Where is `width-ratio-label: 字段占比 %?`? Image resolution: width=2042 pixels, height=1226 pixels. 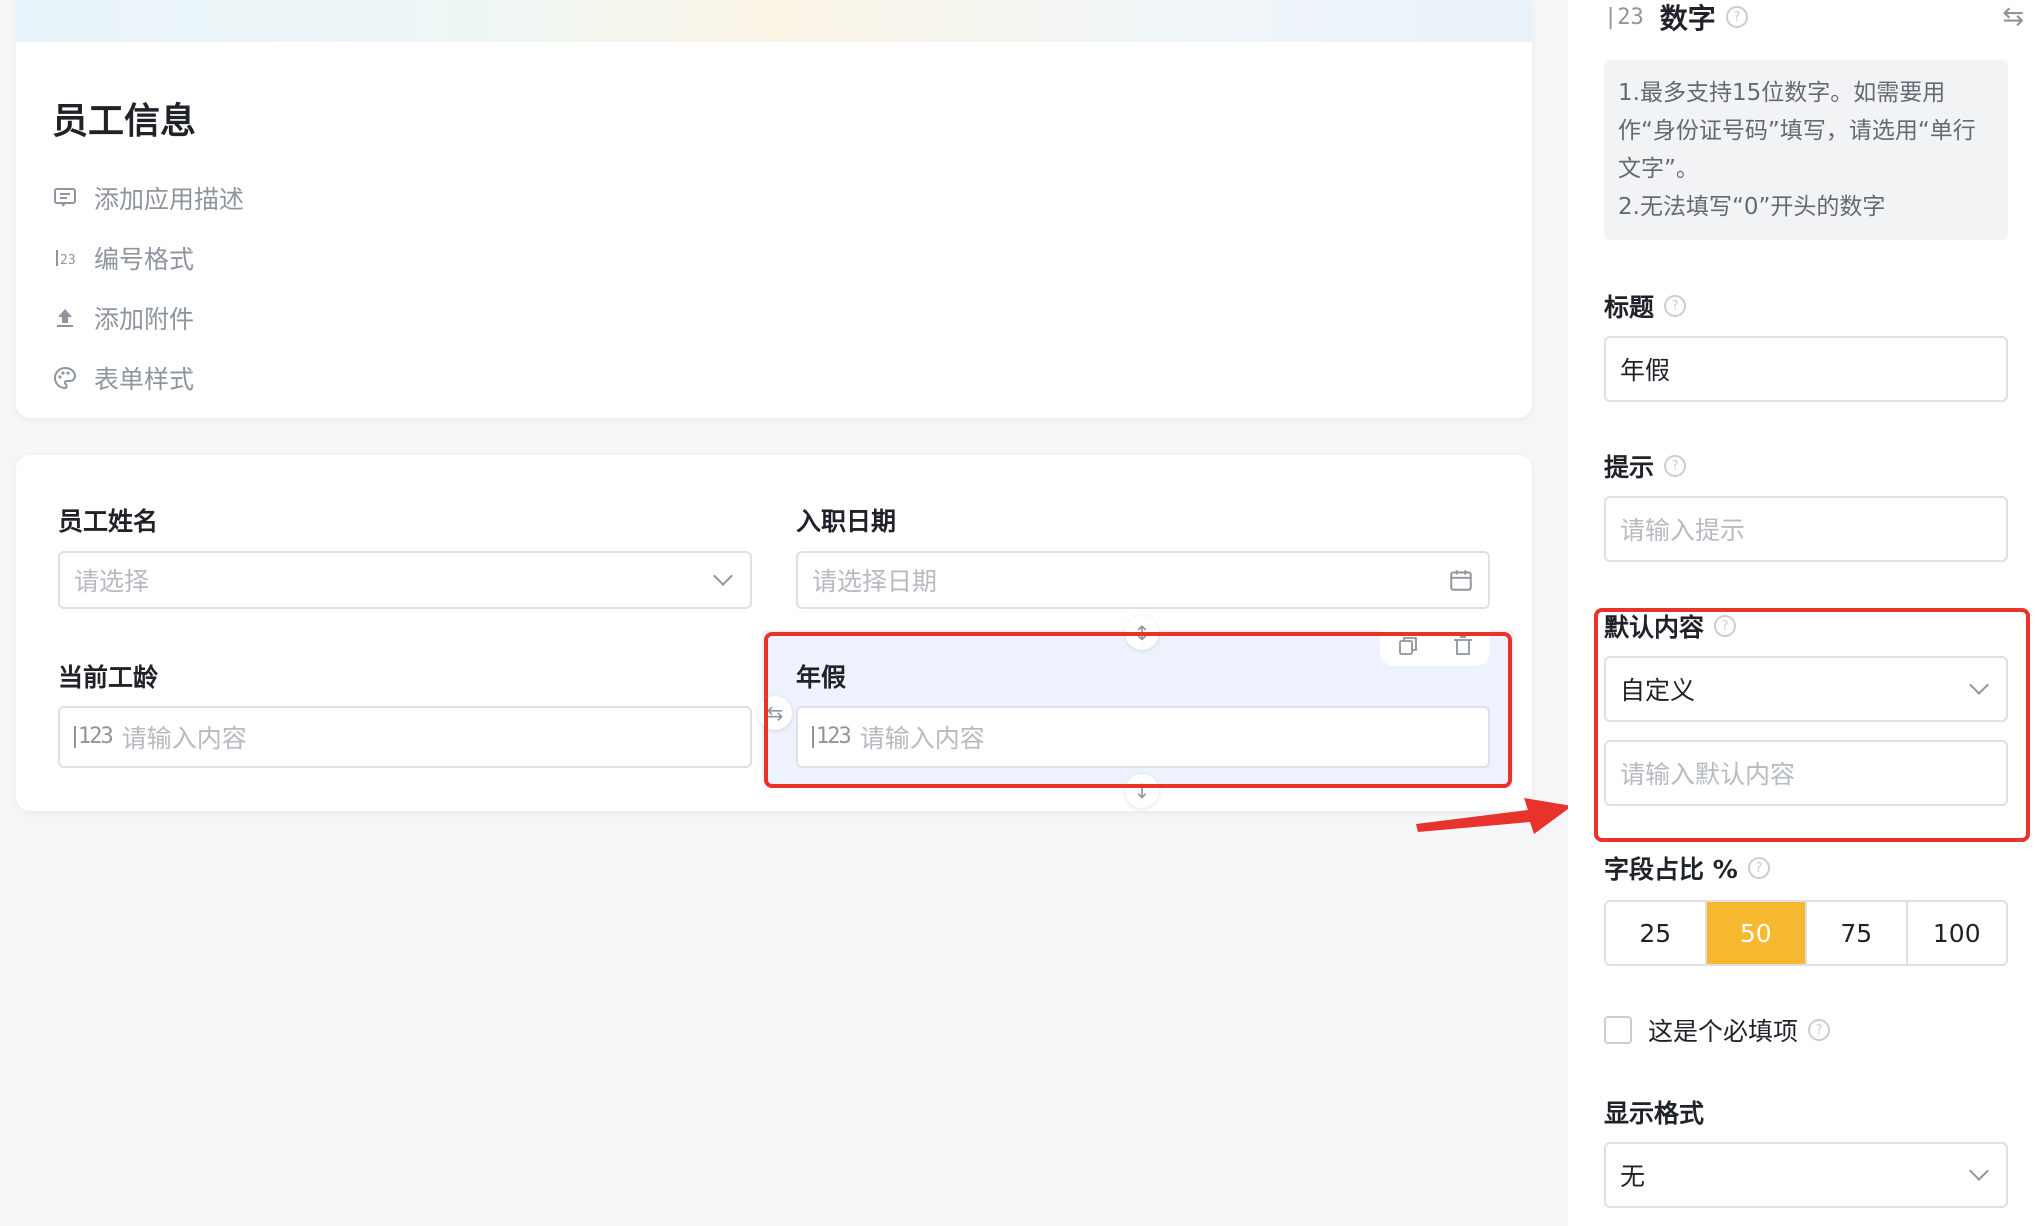
width-ratio-label: 字段占比 %? is located at coordinates (1687, 868).